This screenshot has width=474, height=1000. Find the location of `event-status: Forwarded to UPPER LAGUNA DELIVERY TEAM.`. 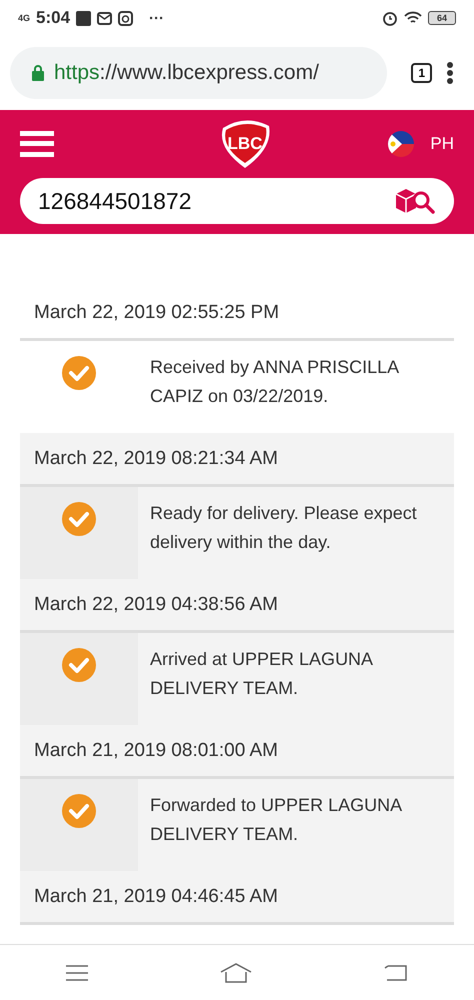

event-status: Forwarded to UPPER LAGUNA DELIVERY TEAM. is located at coordinates (276, 820).